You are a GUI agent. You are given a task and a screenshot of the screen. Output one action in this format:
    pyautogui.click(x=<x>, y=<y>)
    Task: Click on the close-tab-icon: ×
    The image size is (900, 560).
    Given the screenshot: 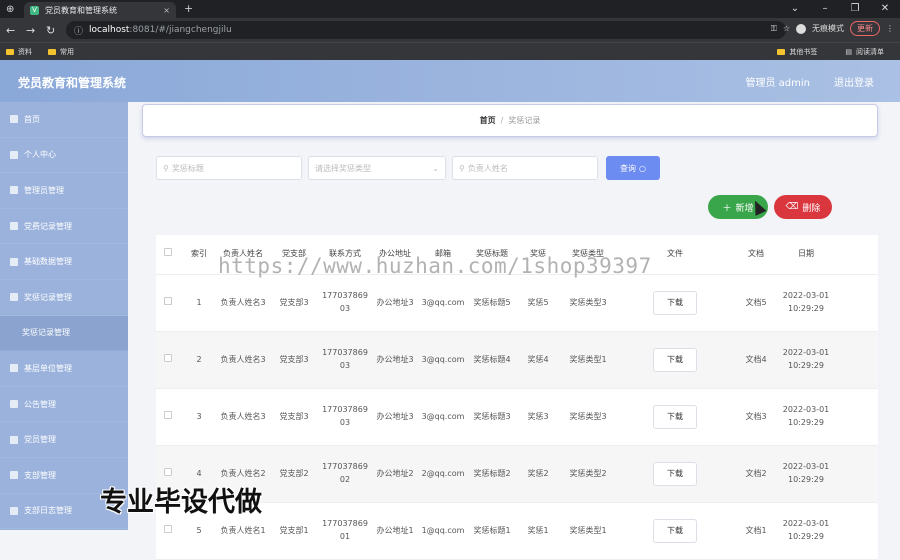 What is the action you would take?
    pyautogui.click(x=166, y=10)
    